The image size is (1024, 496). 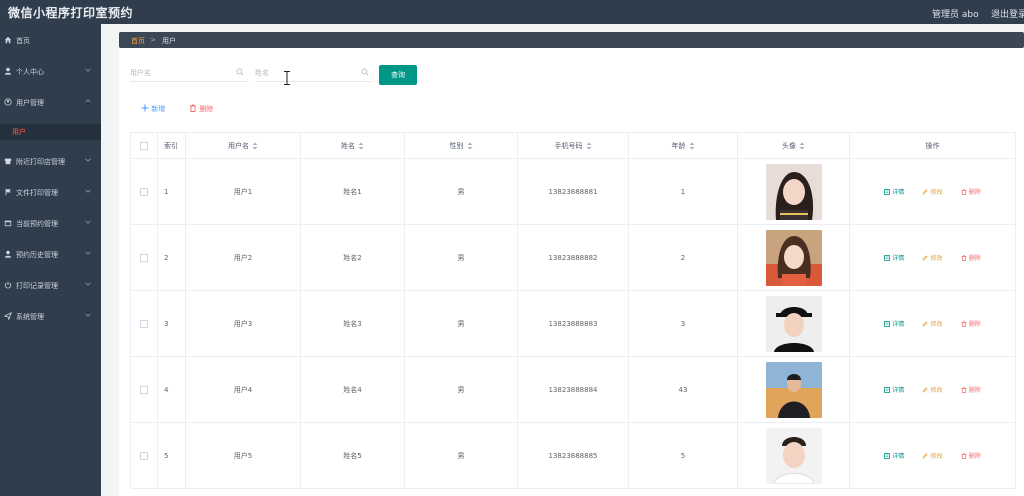 What do you see at coordinates (171, 191) in the screenshot?
I see `cell-index: 1` at bounding box center [171, 191].